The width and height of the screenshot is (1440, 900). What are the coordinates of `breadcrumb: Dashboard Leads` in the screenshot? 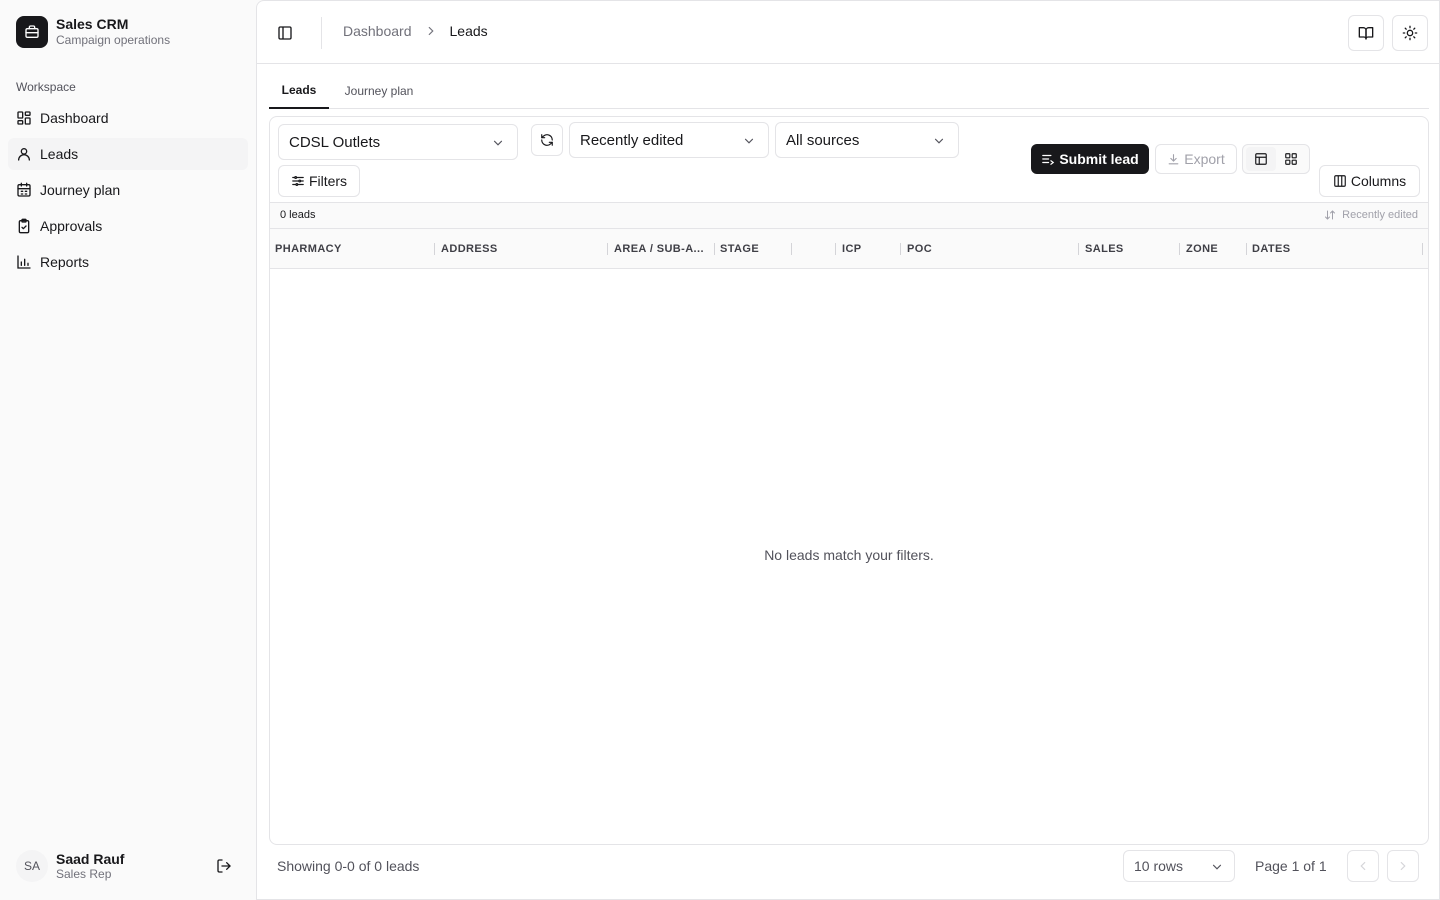 It's located at (415, 31).